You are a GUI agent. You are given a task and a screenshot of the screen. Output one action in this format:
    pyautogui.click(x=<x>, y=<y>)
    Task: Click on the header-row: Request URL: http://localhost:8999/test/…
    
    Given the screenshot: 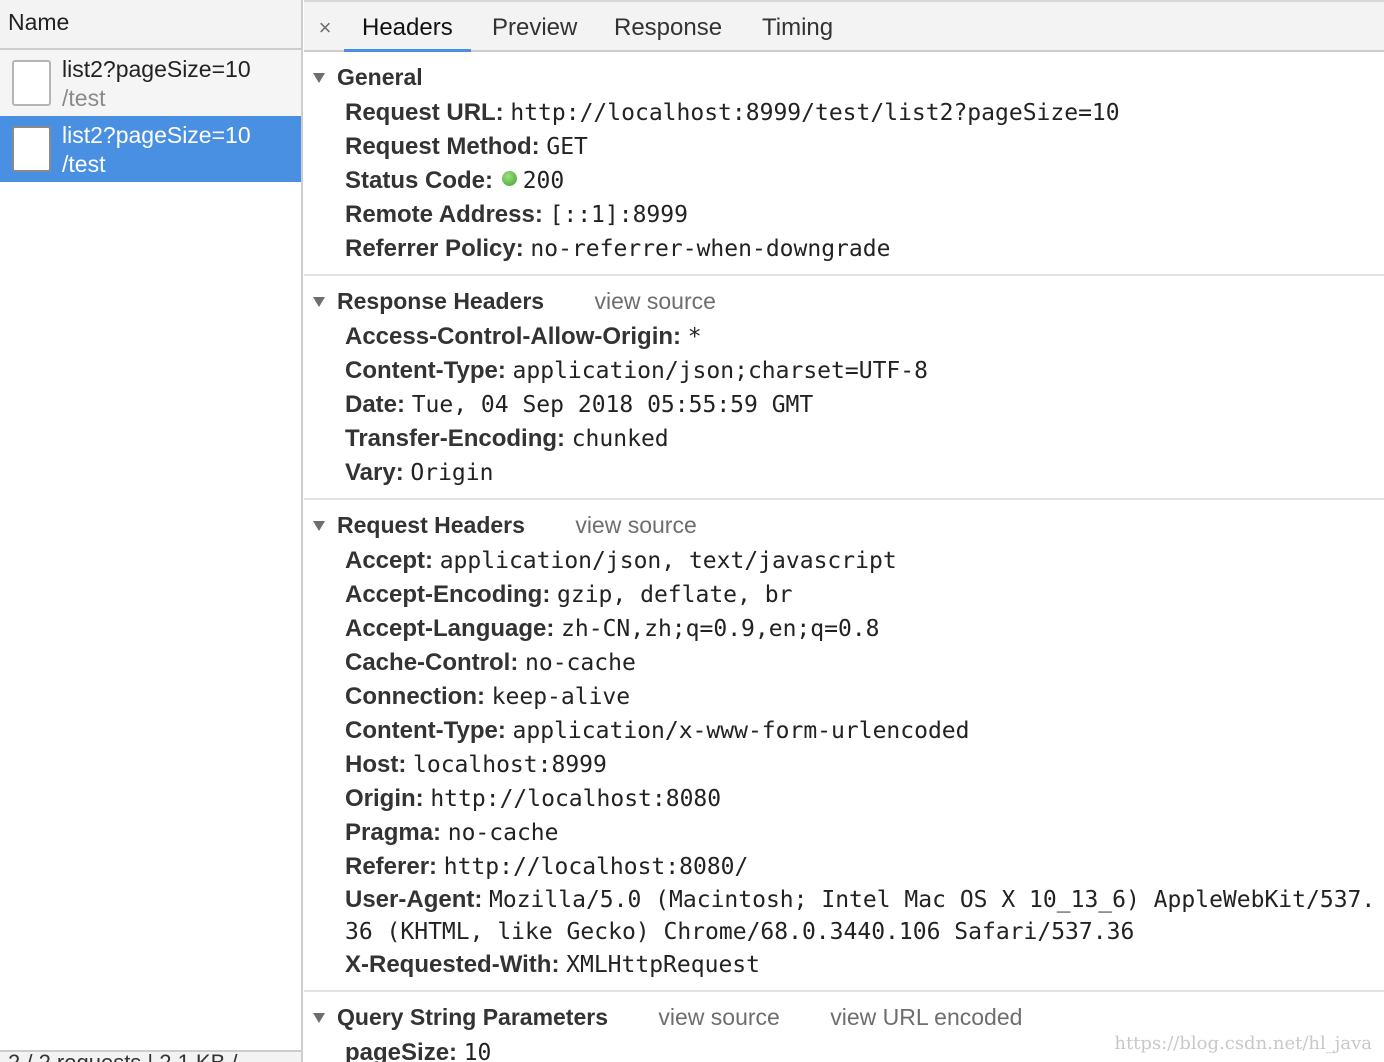 What is the action you would take?
    pyautogui.click(x=864, y=113)
    